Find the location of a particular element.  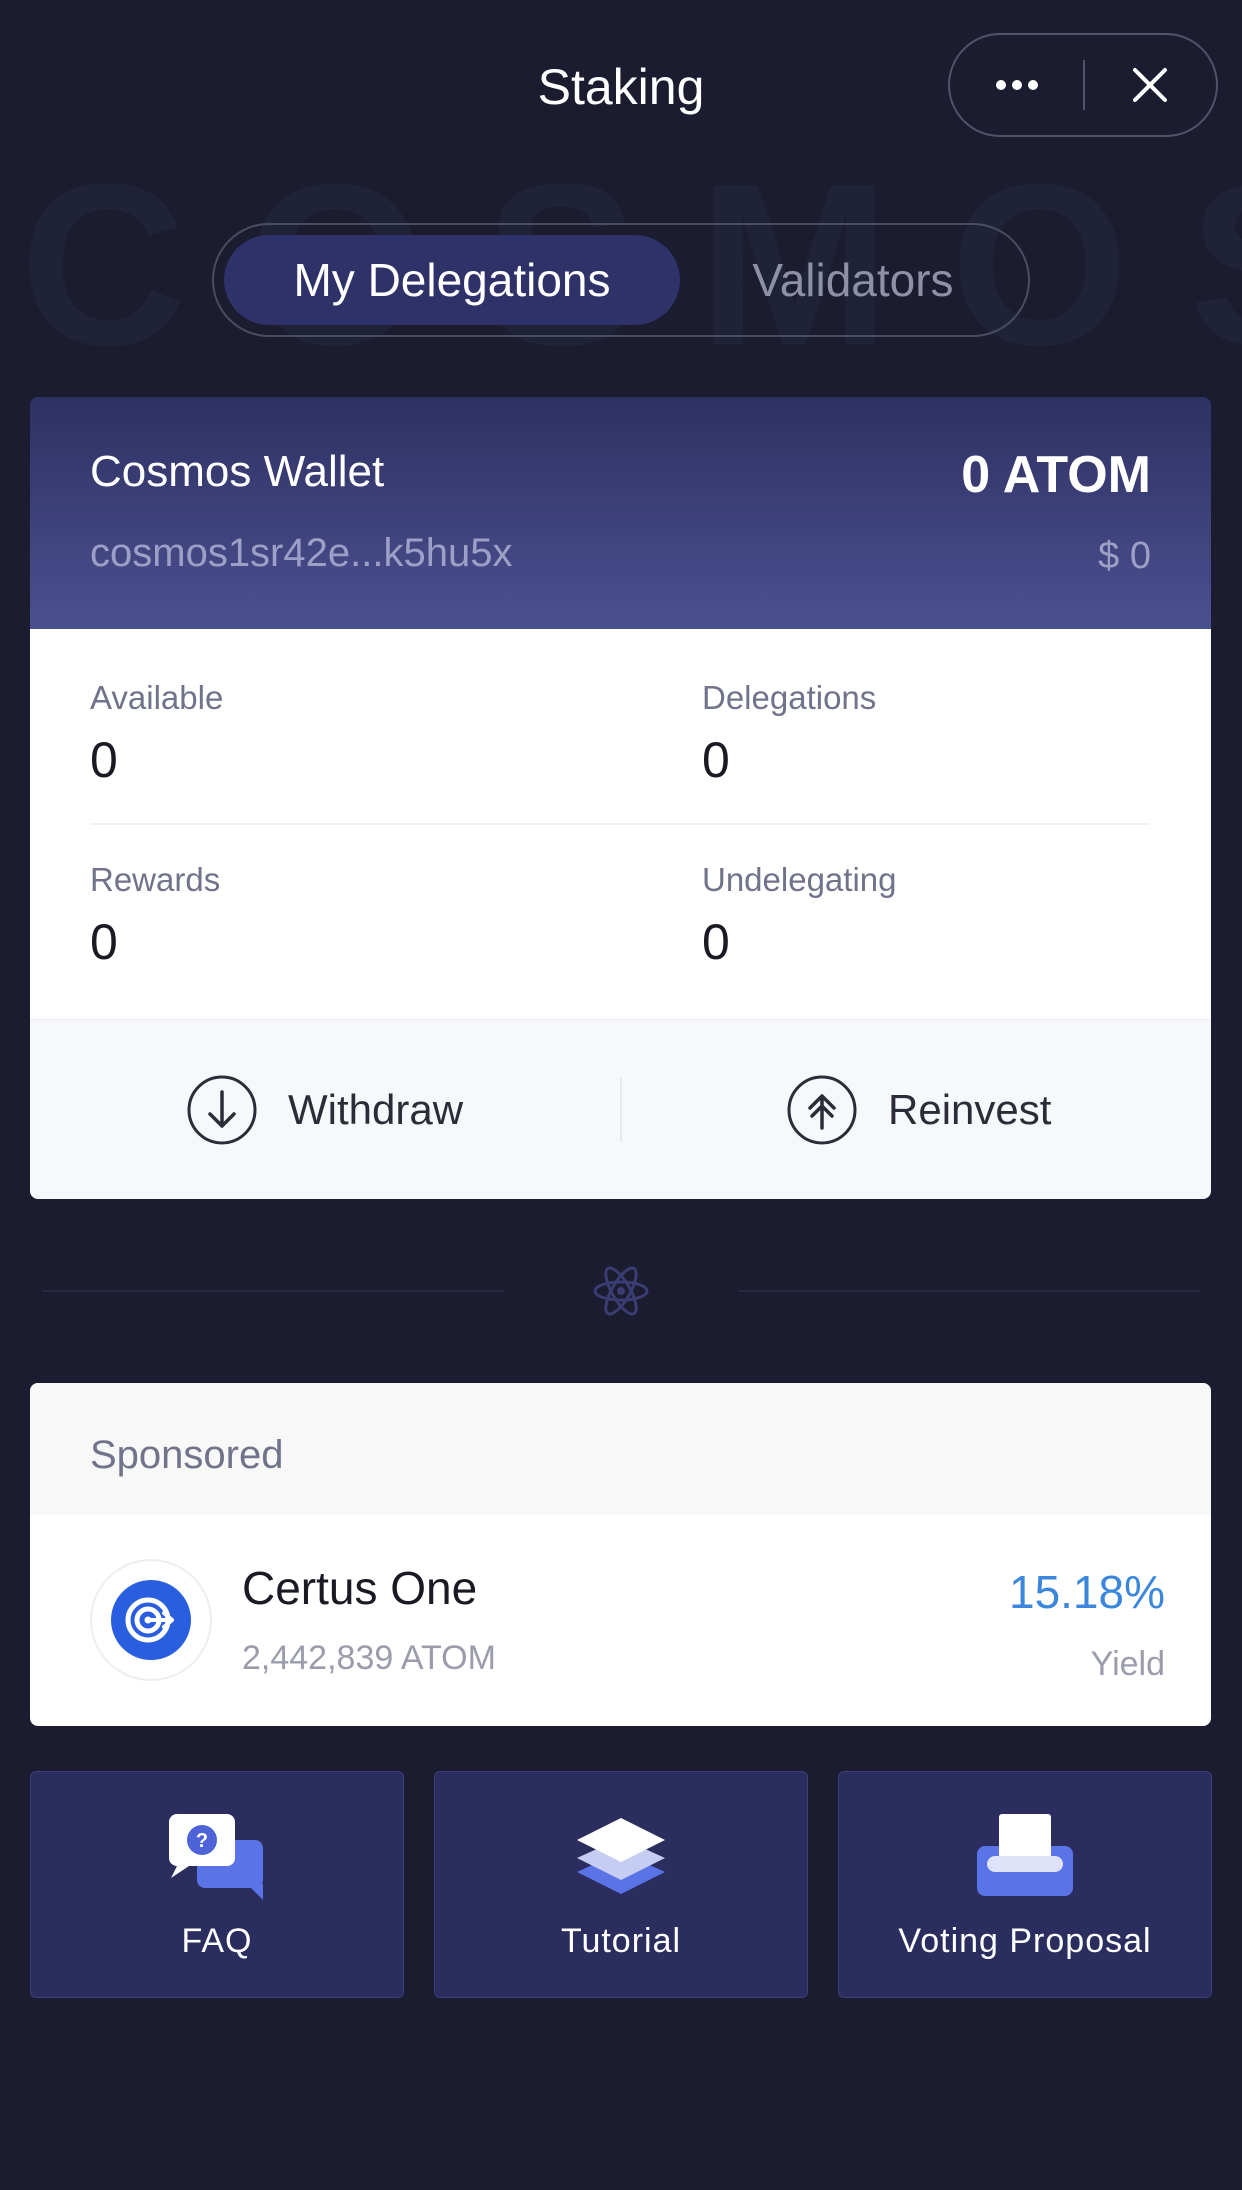

validator-avatar is located at coordinates (151, 1620).